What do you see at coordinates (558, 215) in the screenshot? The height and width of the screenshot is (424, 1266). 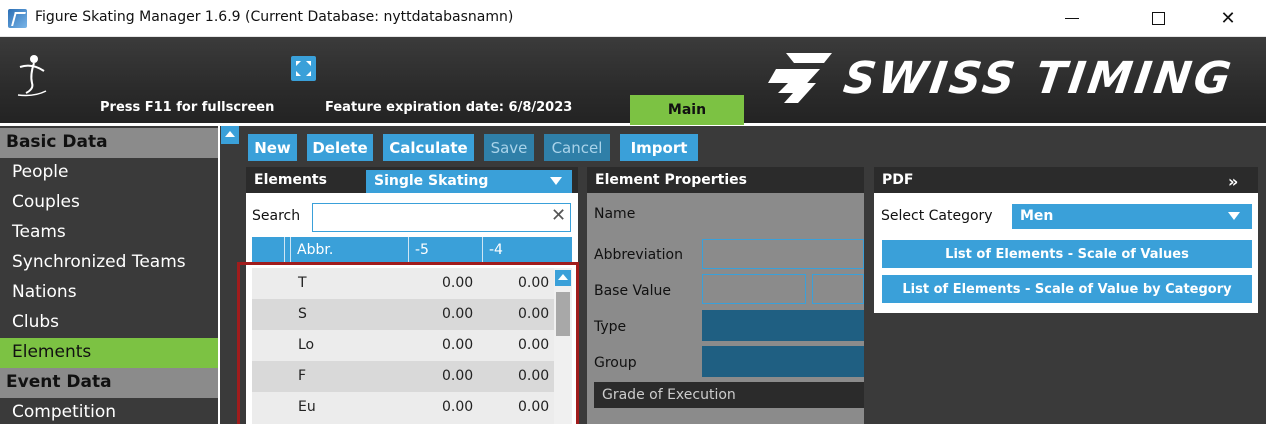 I see `clear-search-icon: ✕` at bounding box center [558, 215].